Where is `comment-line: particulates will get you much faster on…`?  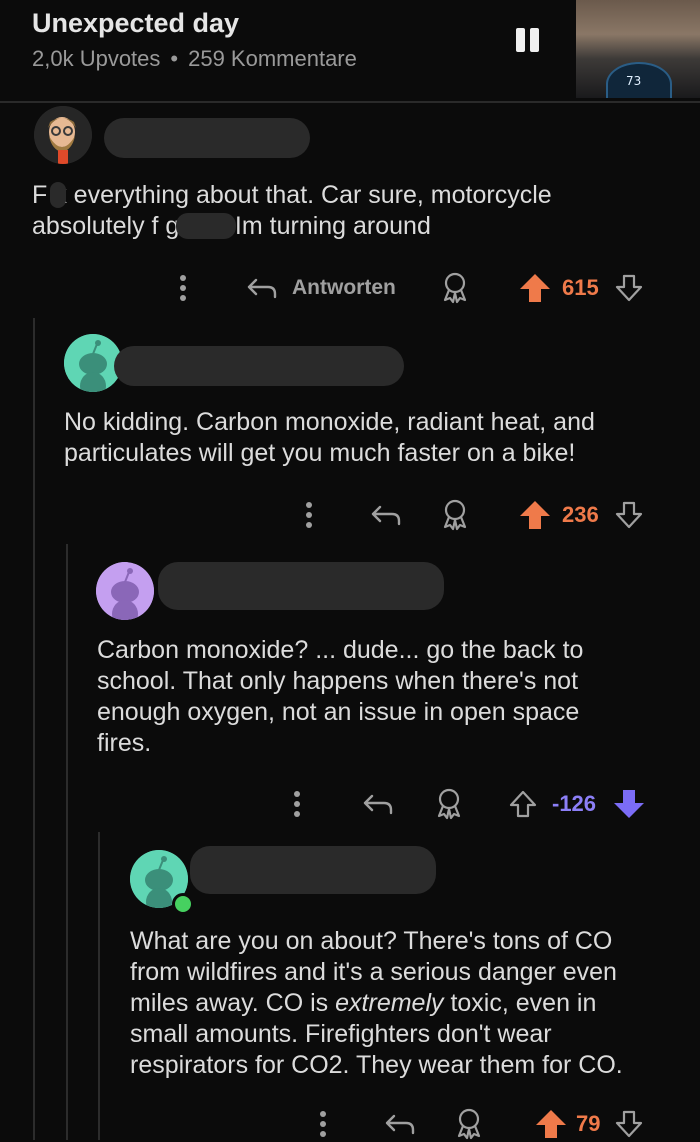 comment-line: particulates will get you much faster on… is located at coordinates (320, 453).